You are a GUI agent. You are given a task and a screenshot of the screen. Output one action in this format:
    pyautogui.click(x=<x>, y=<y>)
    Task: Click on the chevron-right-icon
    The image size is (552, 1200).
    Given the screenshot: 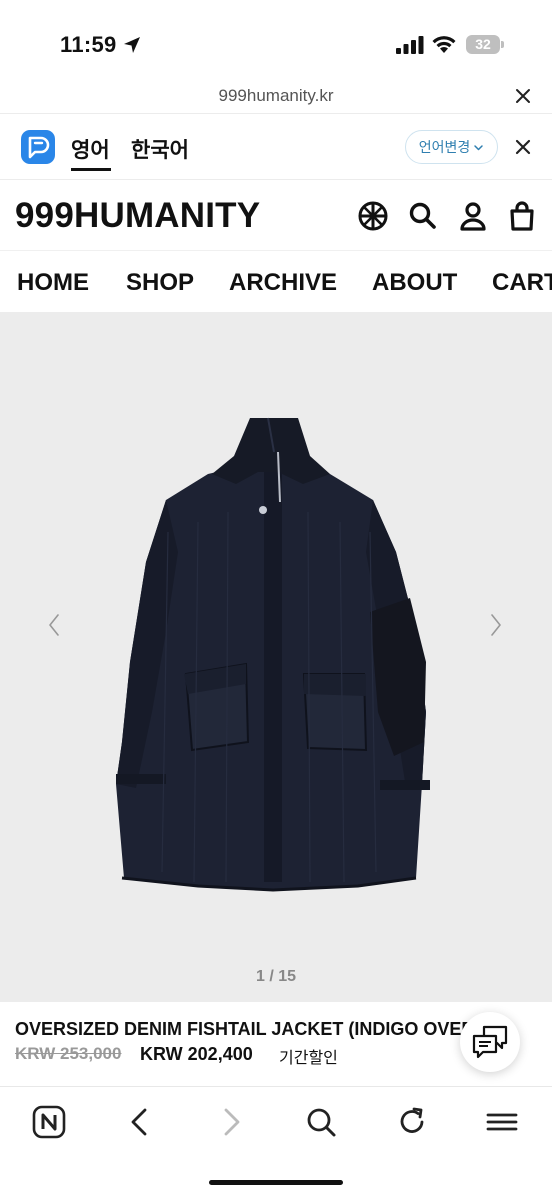 What is the action you would take?
    pyautogui.click(x=496, y=625)
    